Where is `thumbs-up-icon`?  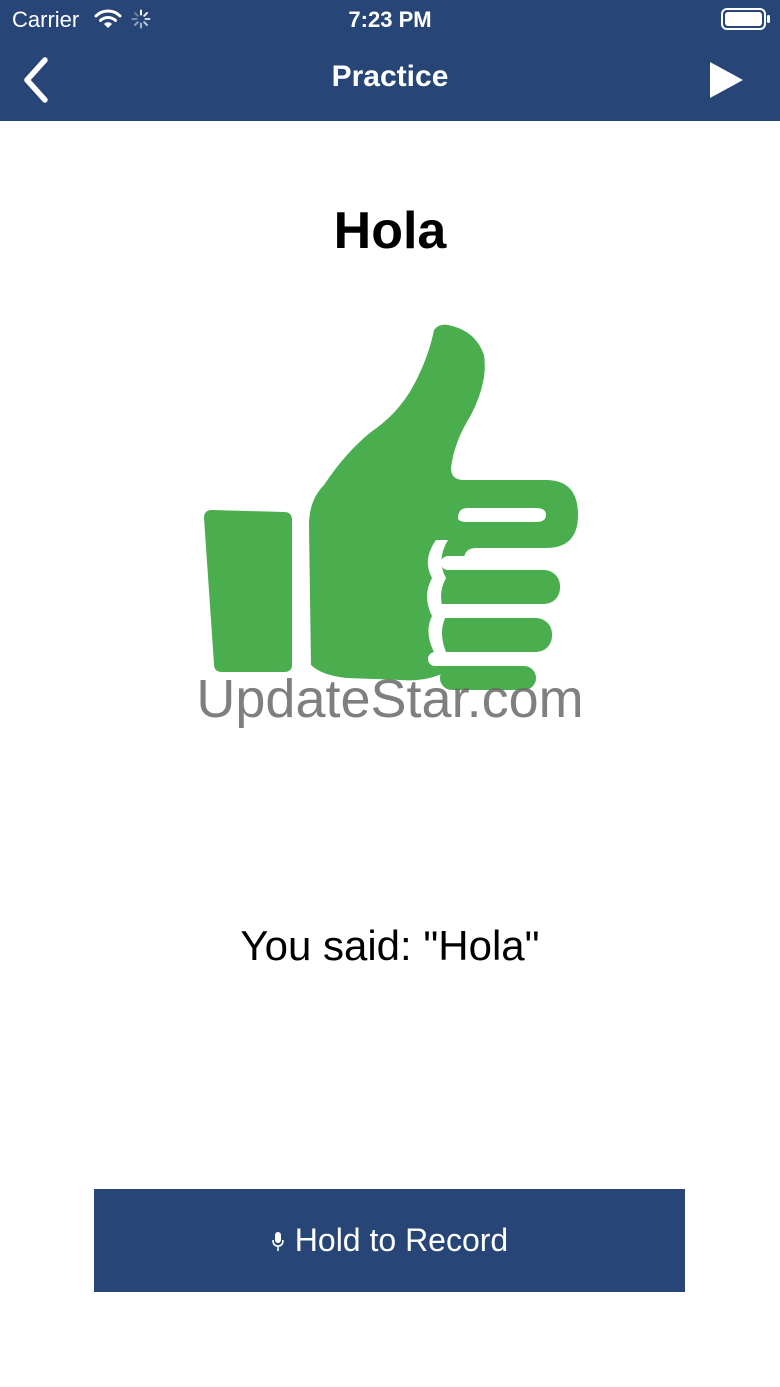 thumbs-up-icon is located at coordinates (391, 507).